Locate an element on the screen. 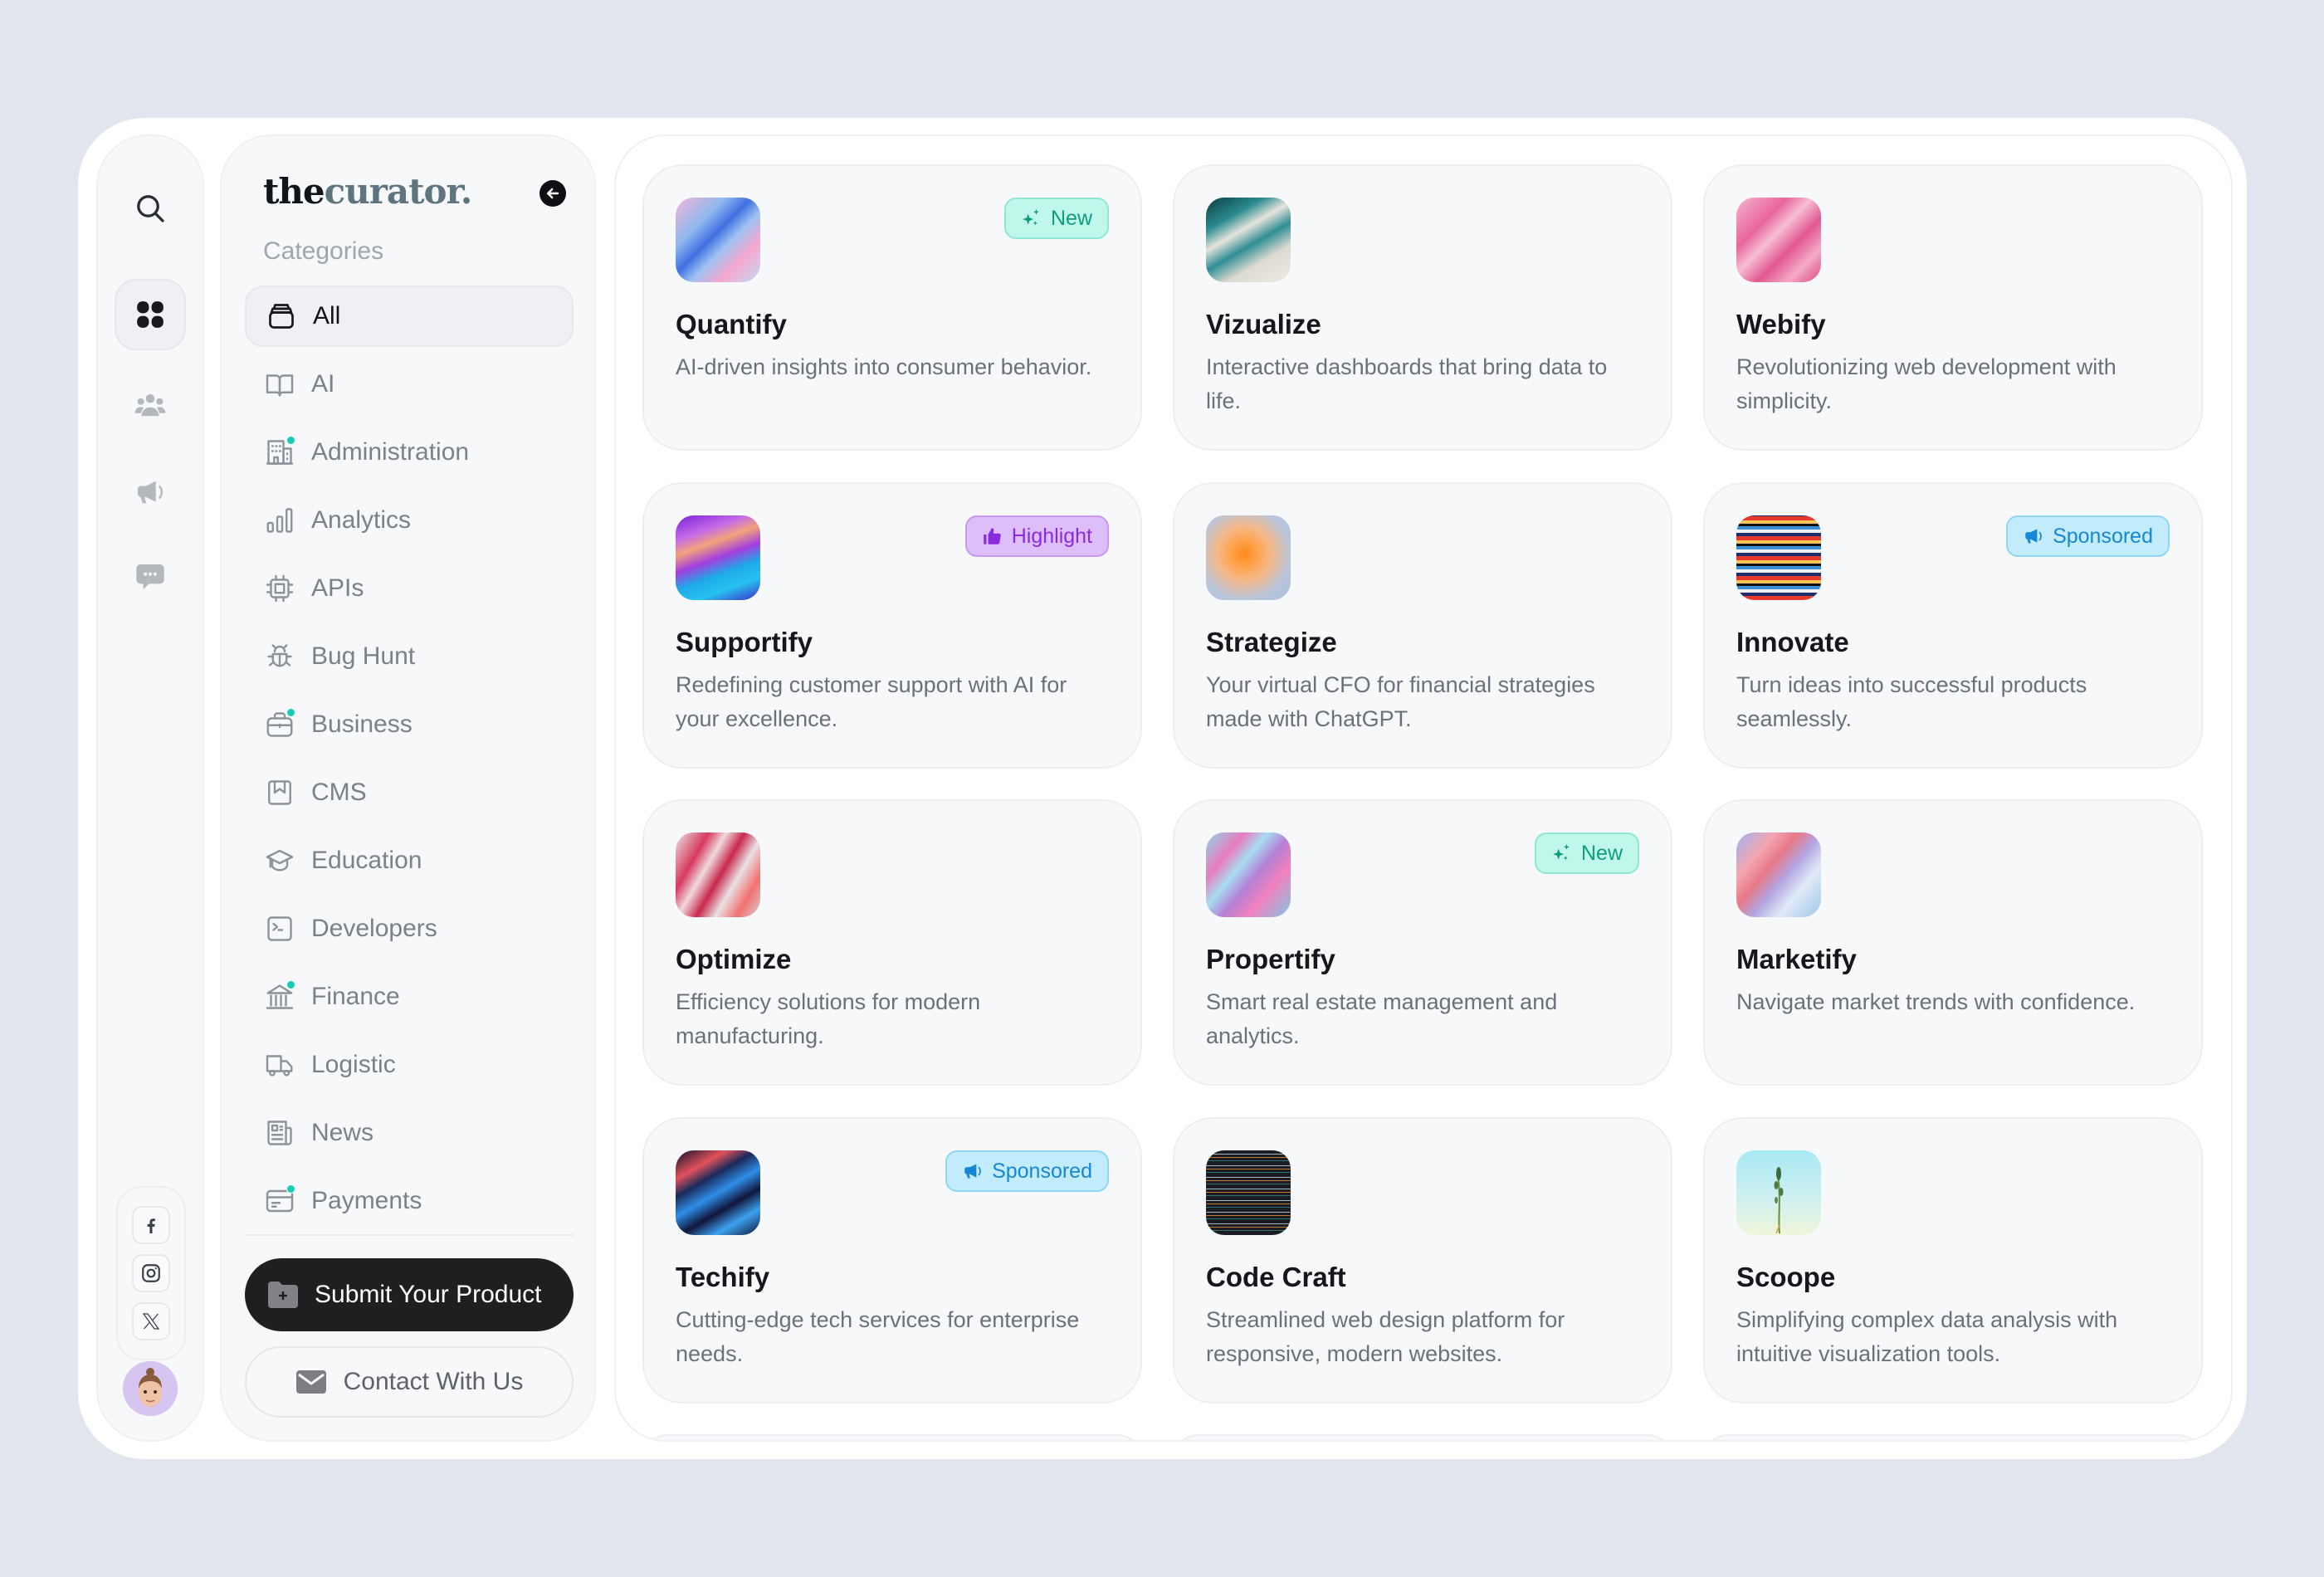 This screenshot has height=1577, width=2324. divider is located at coordinates (409, 1235).